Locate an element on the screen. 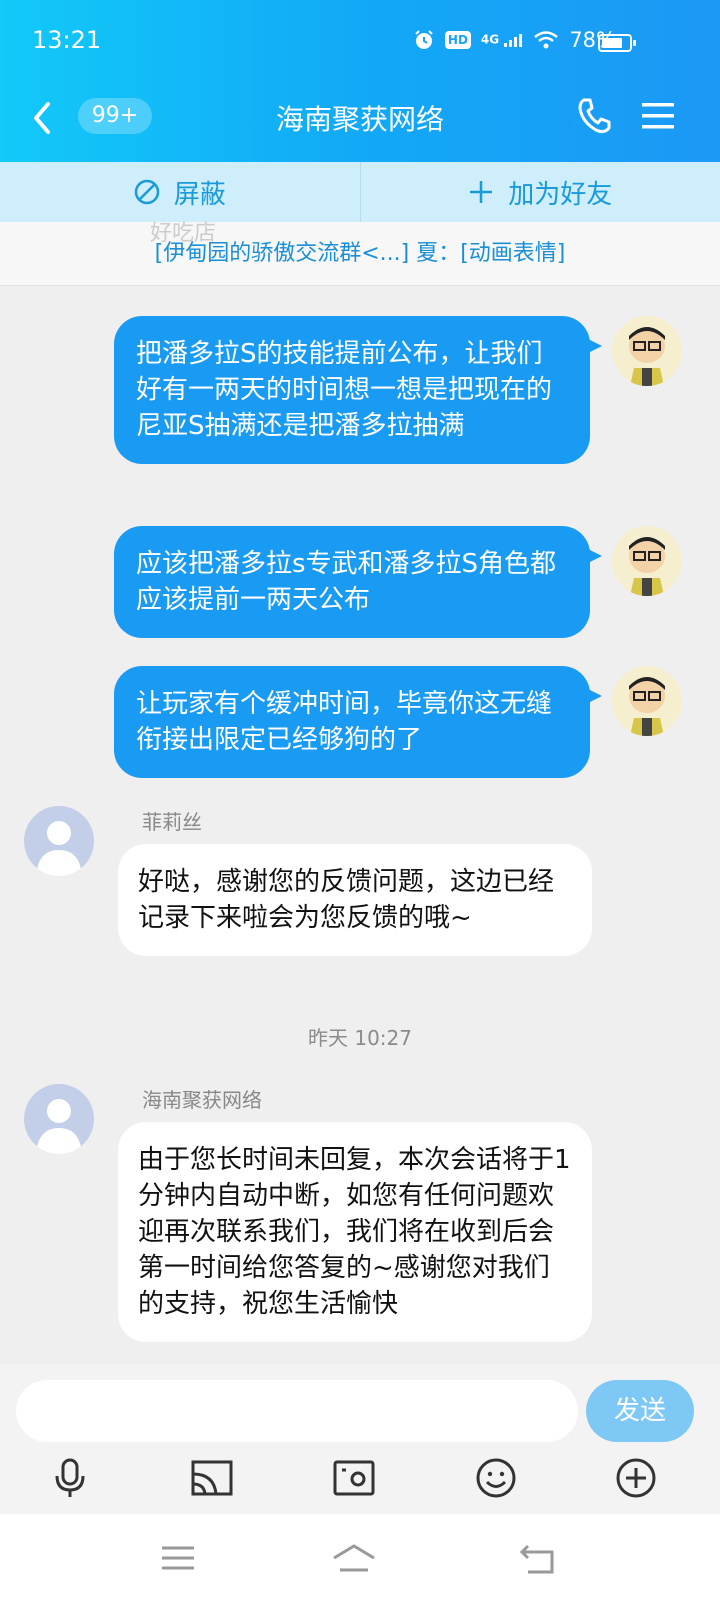  network-label: 4G is located at coordinates (490, 39).